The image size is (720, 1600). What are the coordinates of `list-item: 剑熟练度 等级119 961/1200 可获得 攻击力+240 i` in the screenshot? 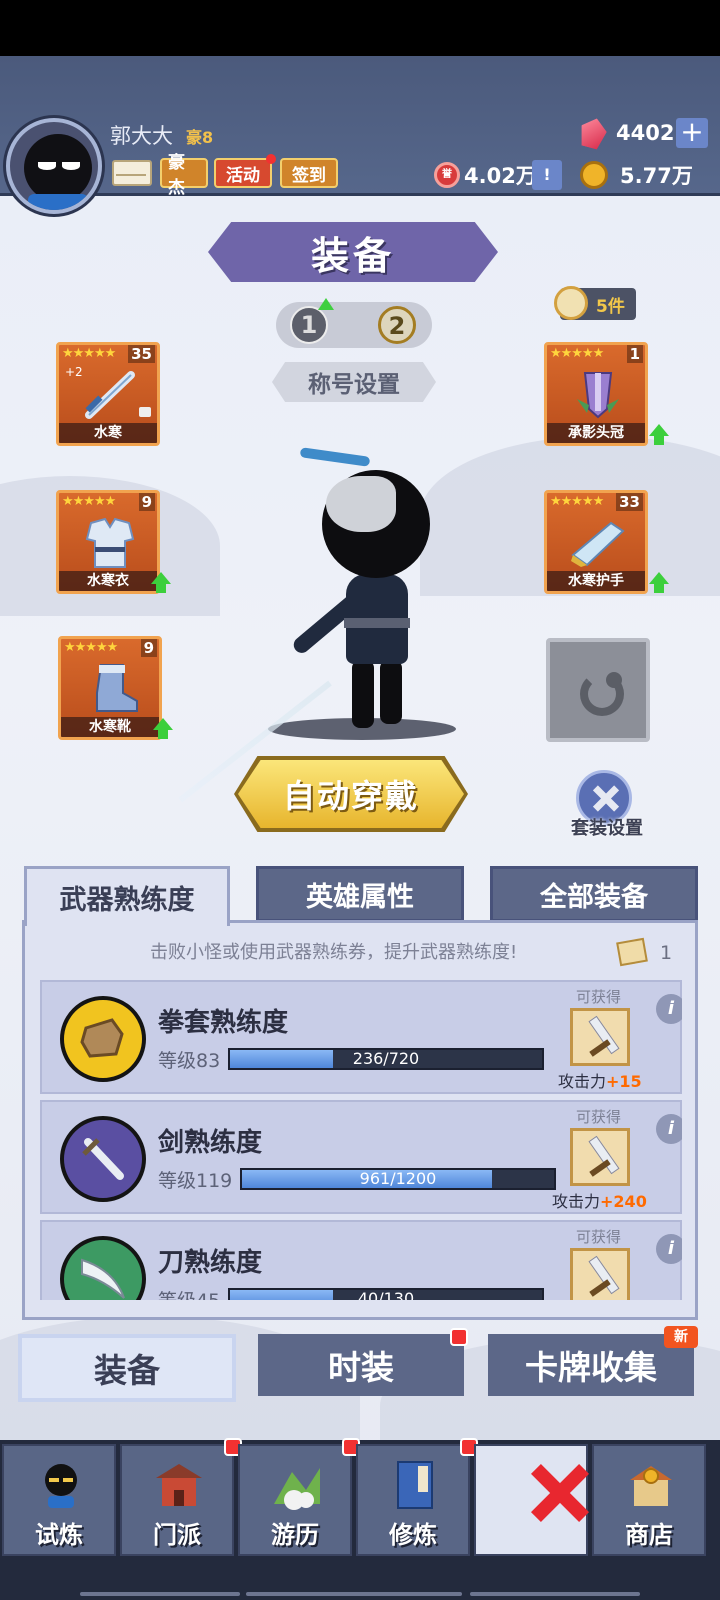 It's located at (361, 1157).